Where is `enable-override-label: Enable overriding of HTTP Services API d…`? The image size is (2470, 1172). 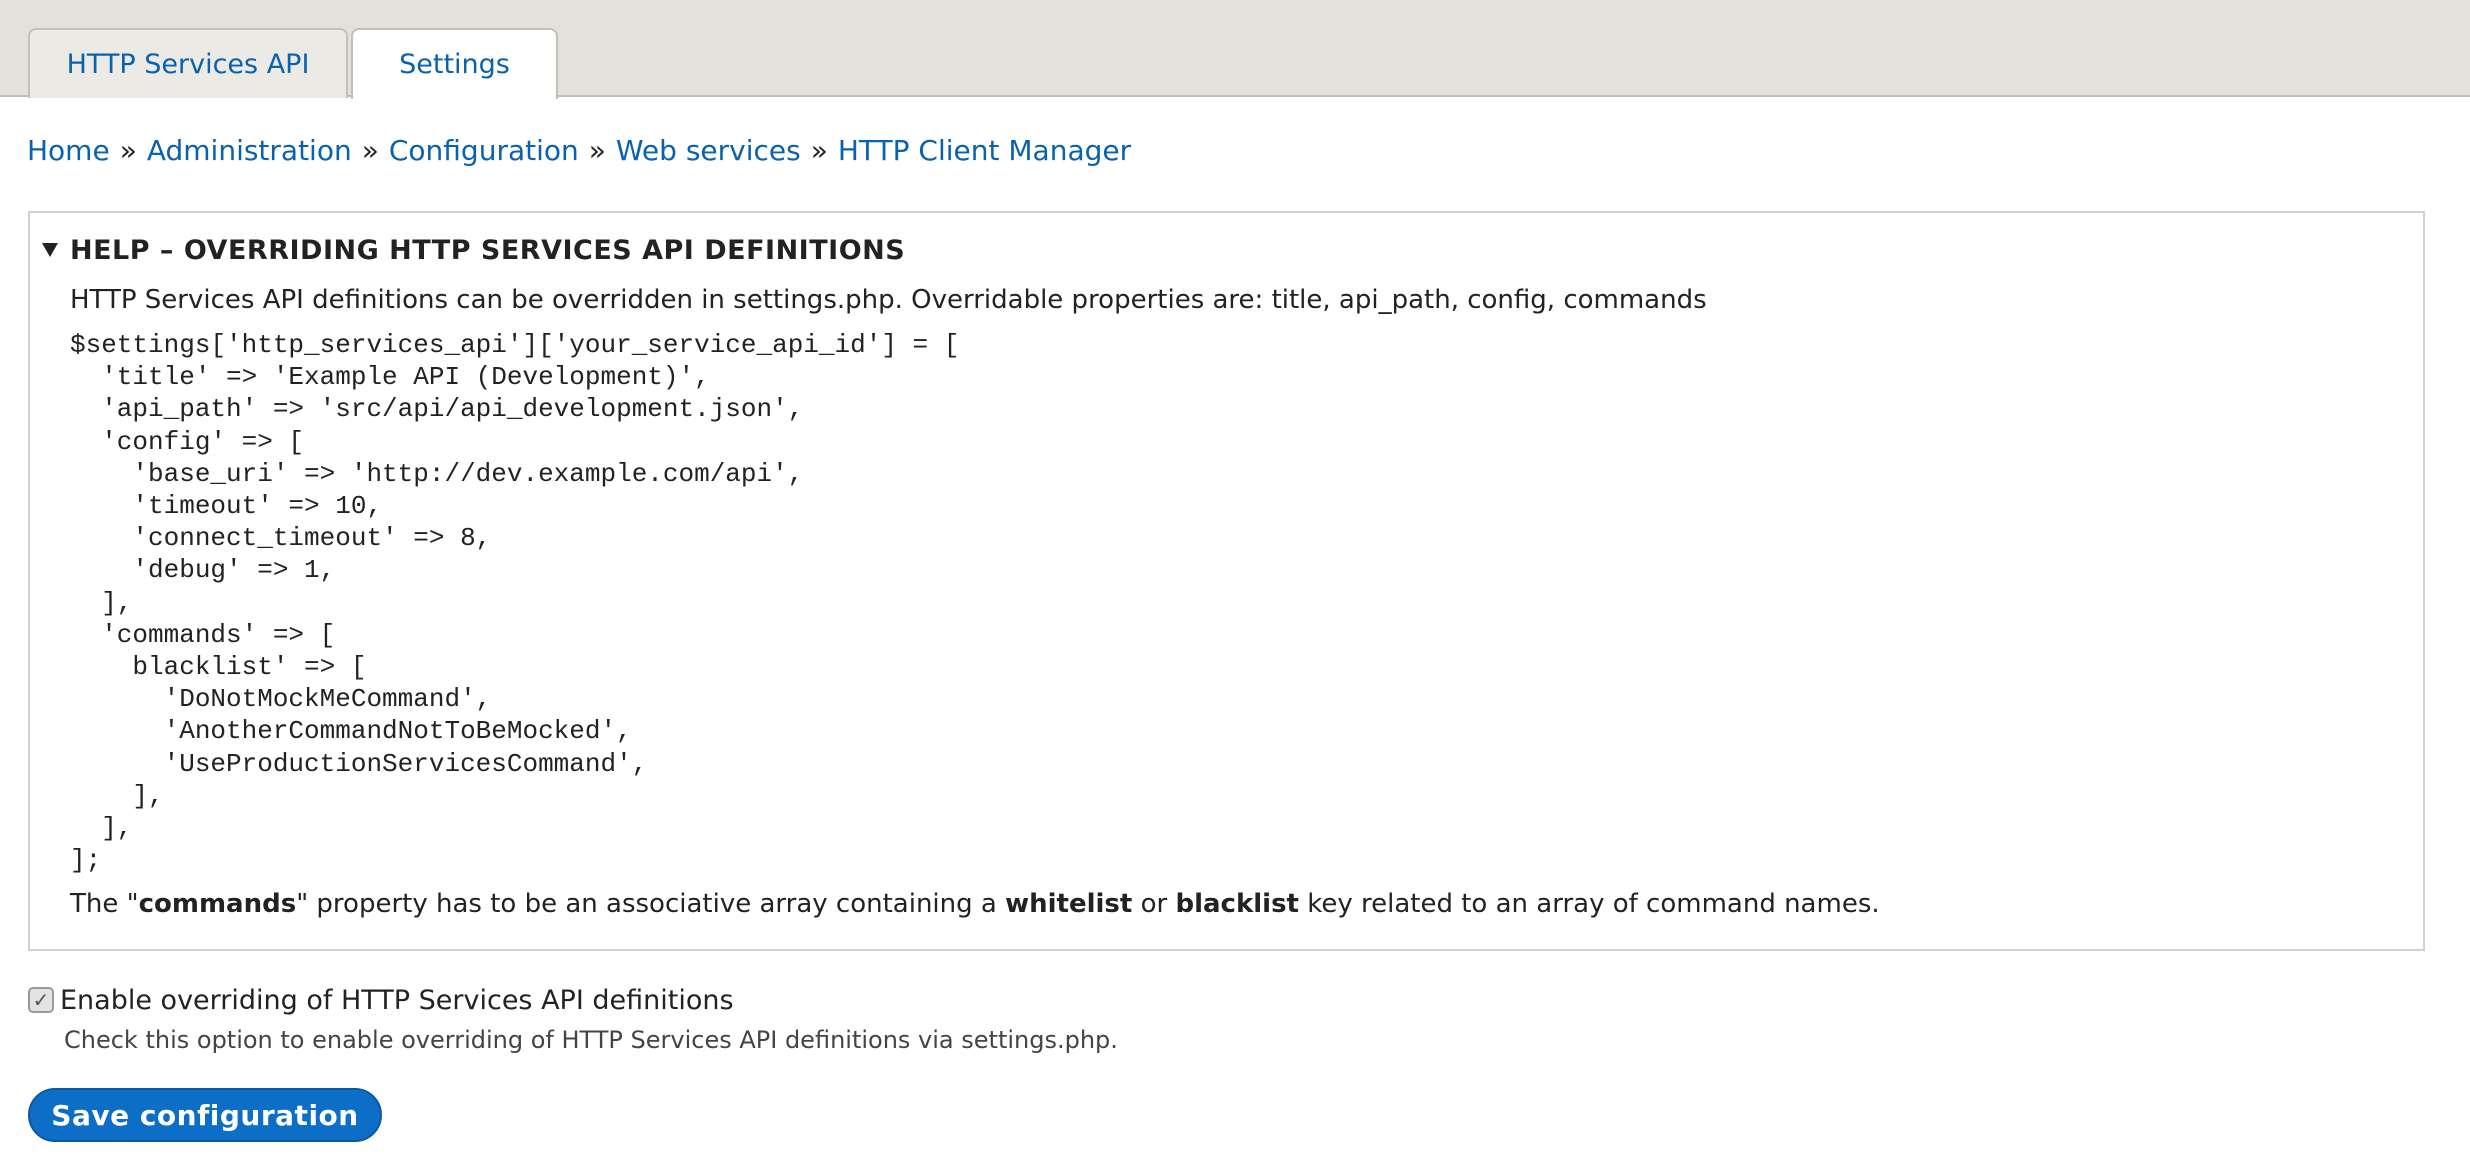
enable-override-label: Enable overriding of HTTP Services API d… is located at coordinates (397, 1000).